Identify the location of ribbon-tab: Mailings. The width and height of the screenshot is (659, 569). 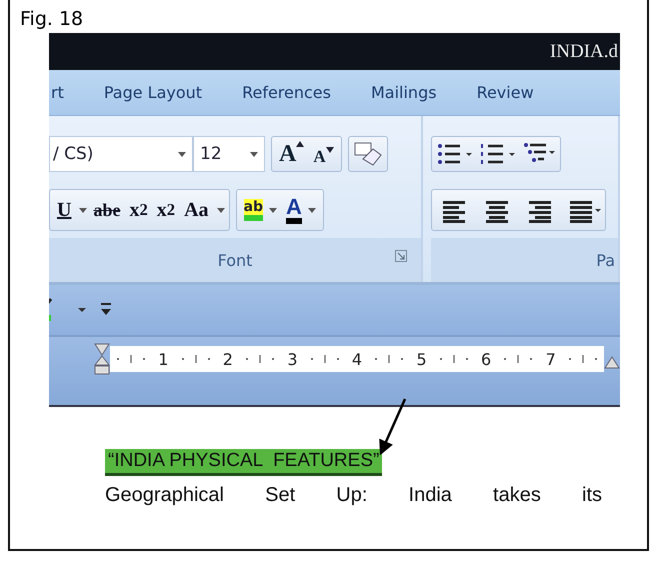
(397, 92).